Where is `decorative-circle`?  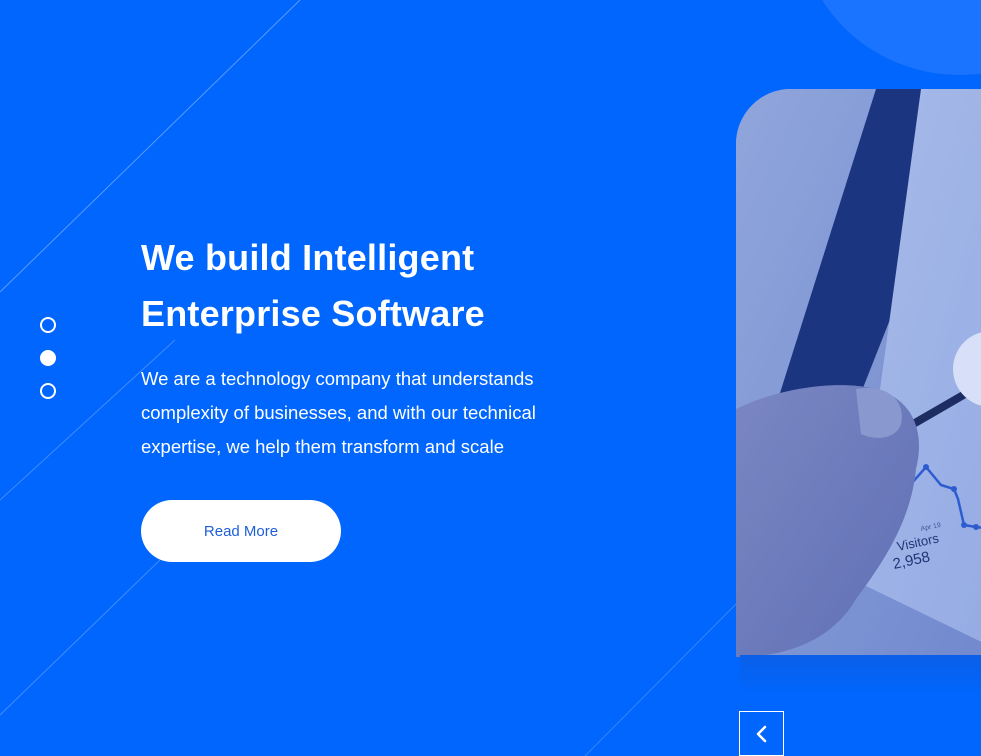
decorative-circle is located at coordinates (890, 37).